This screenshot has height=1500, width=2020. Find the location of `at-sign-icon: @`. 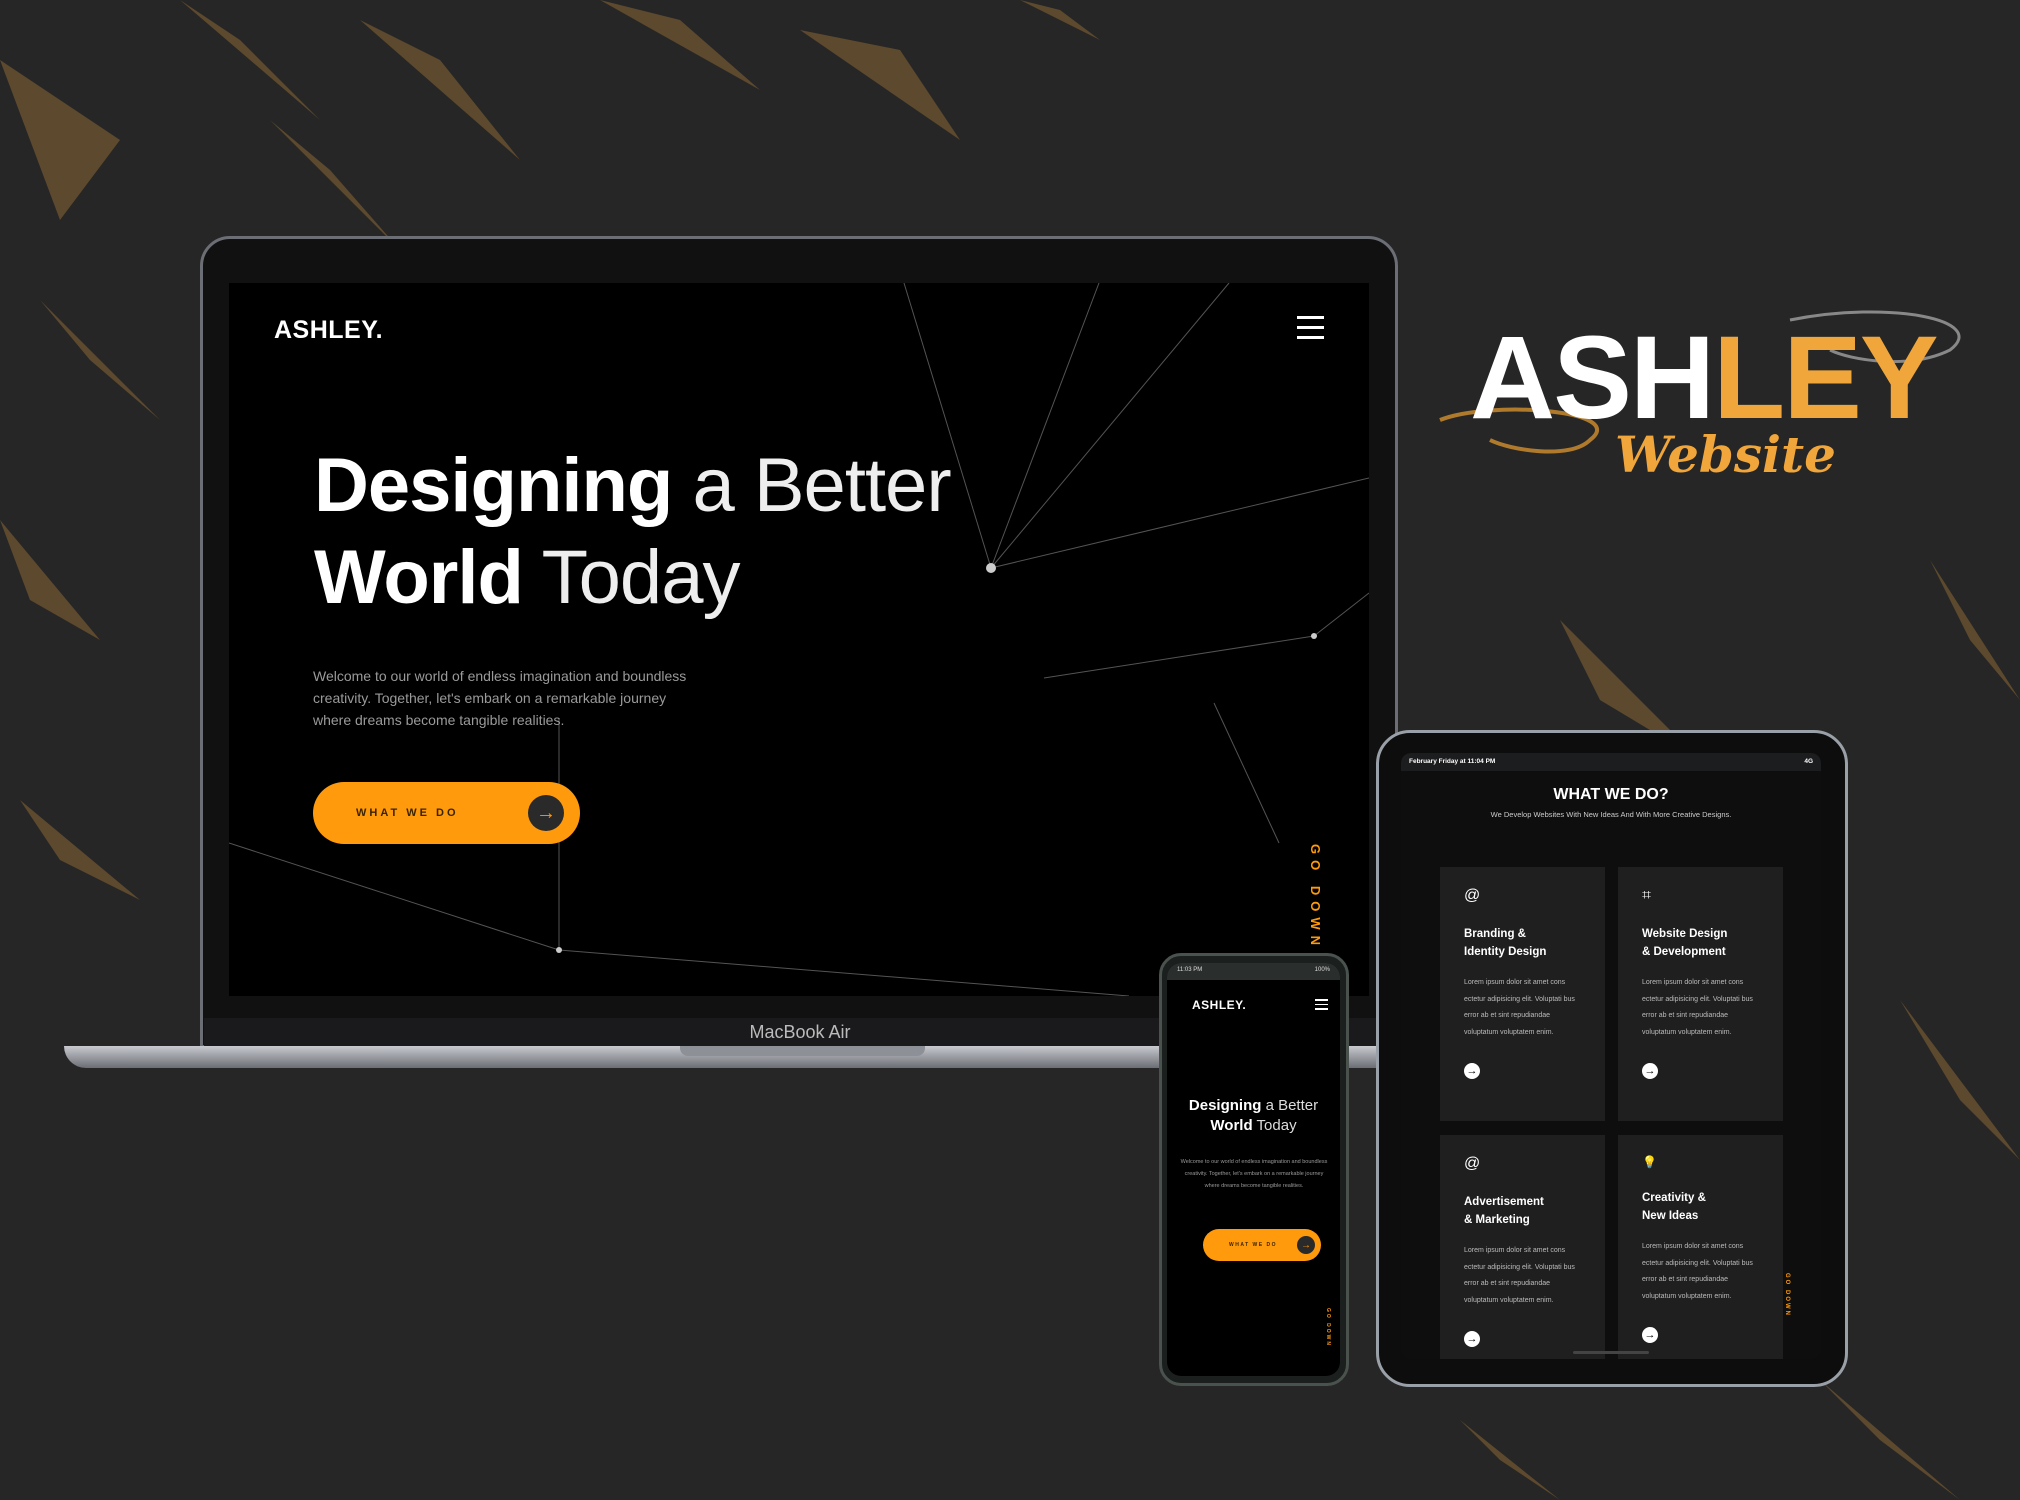

at-sign-icon: @ is located at coordinates (1472, 895).